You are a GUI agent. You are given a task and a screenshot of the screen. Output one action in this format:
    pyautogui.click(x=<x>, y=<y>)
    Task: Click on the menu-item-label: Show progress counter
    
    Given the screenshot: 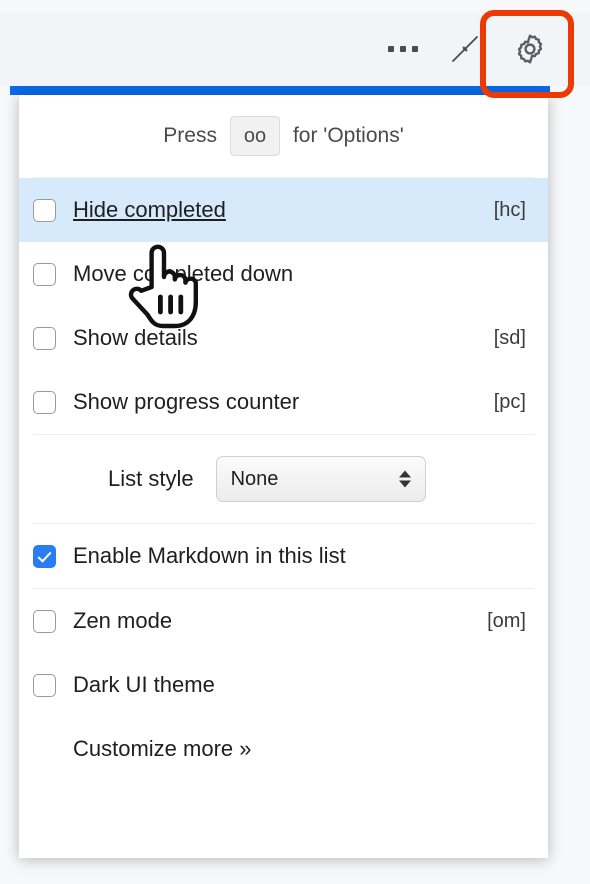 What is the action you would take?
    pyautogui.click(x=186, y=401)
    